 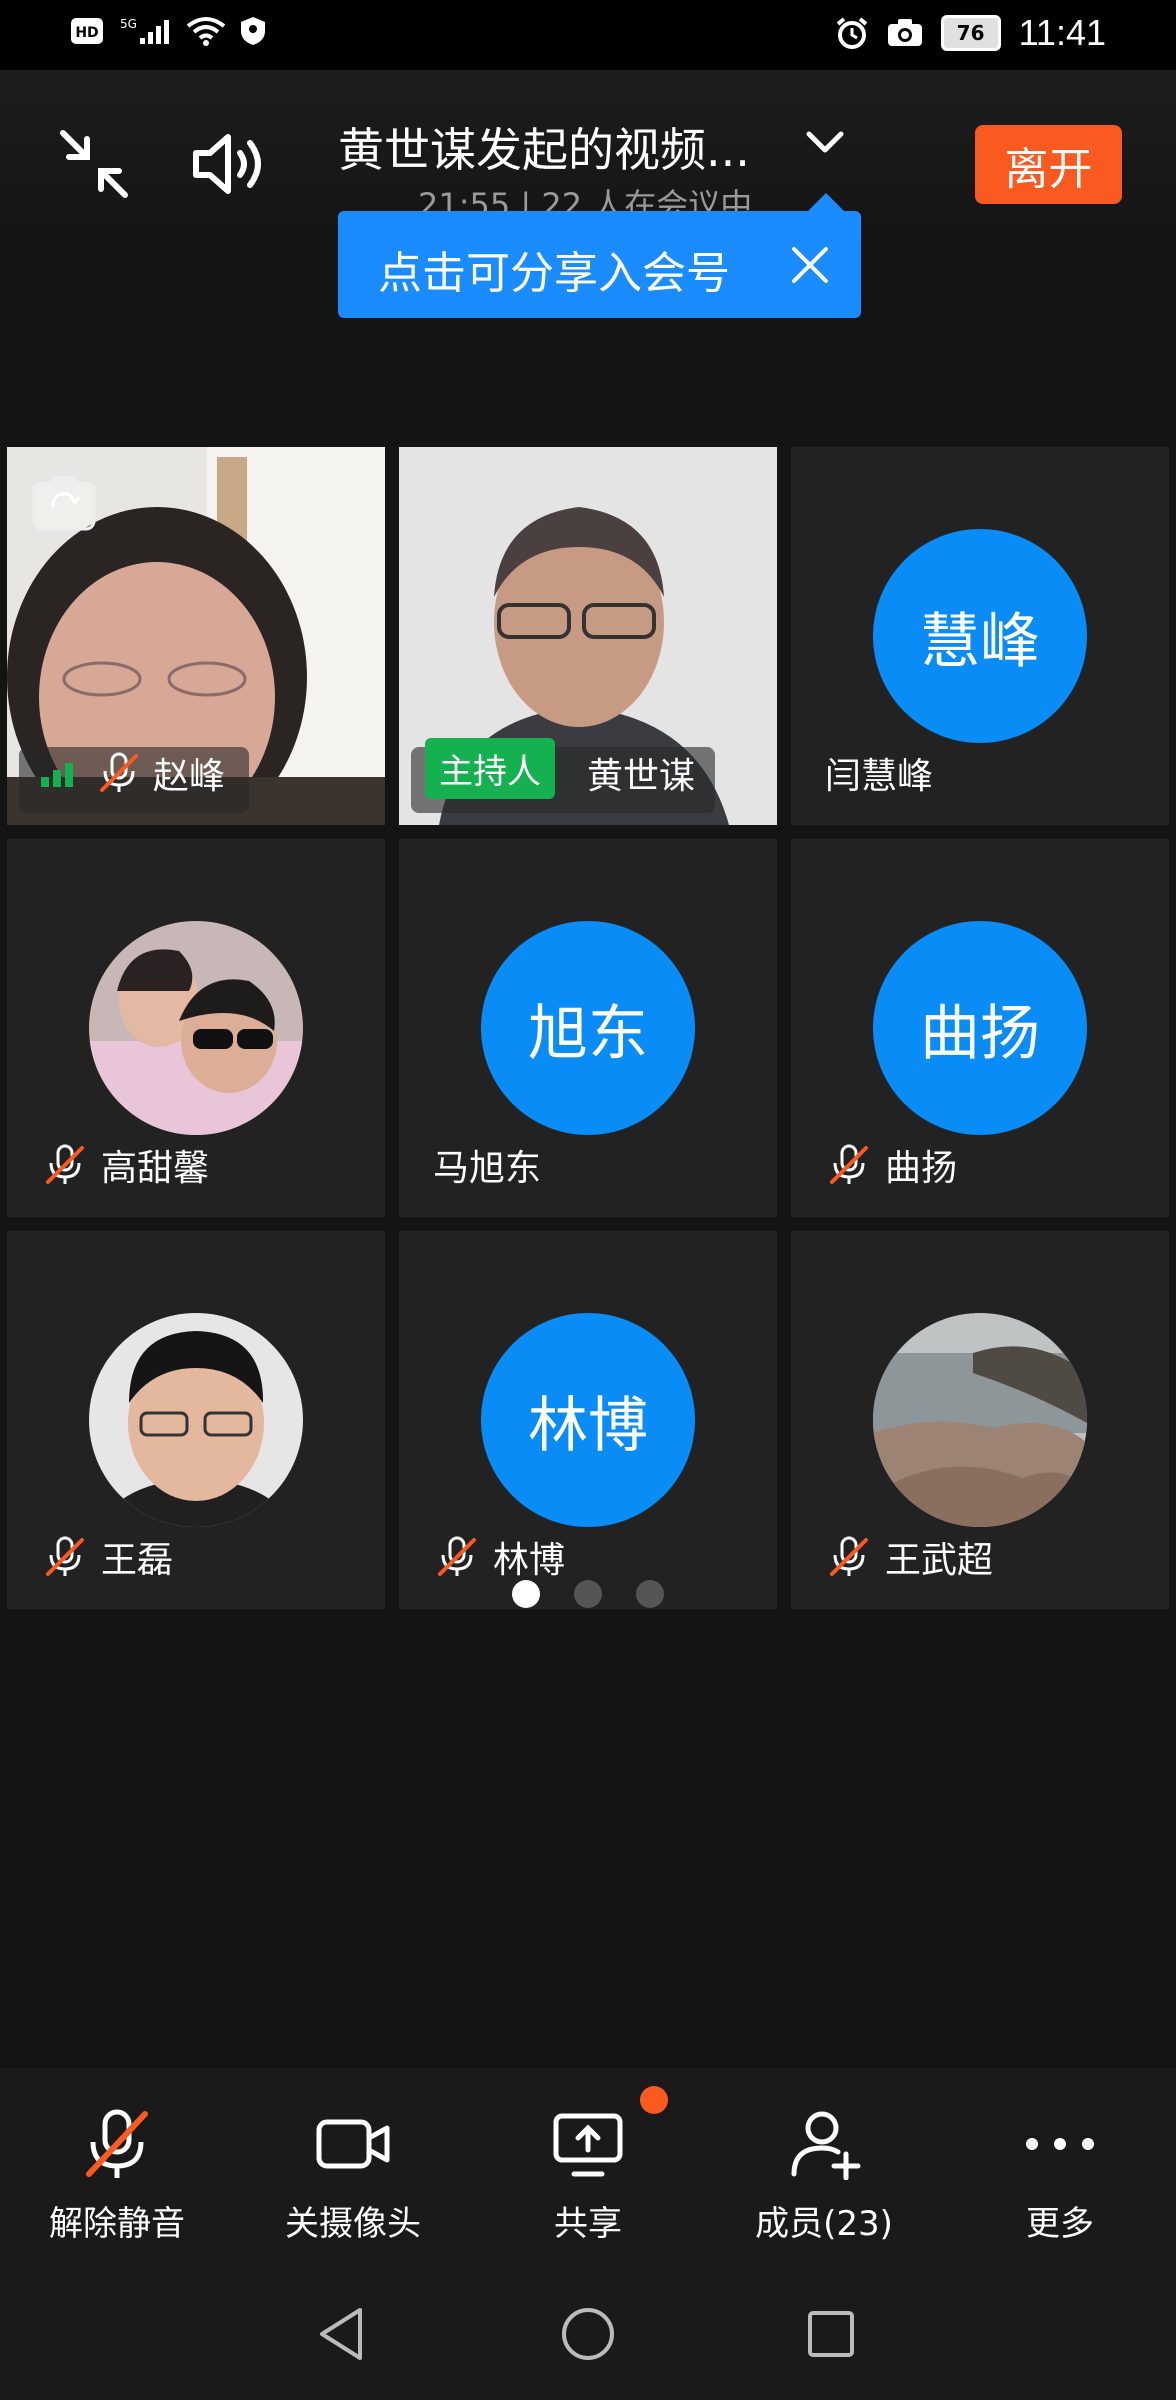 I want to click on camera-button: 关摄像头, so click(x=353, y=2176).